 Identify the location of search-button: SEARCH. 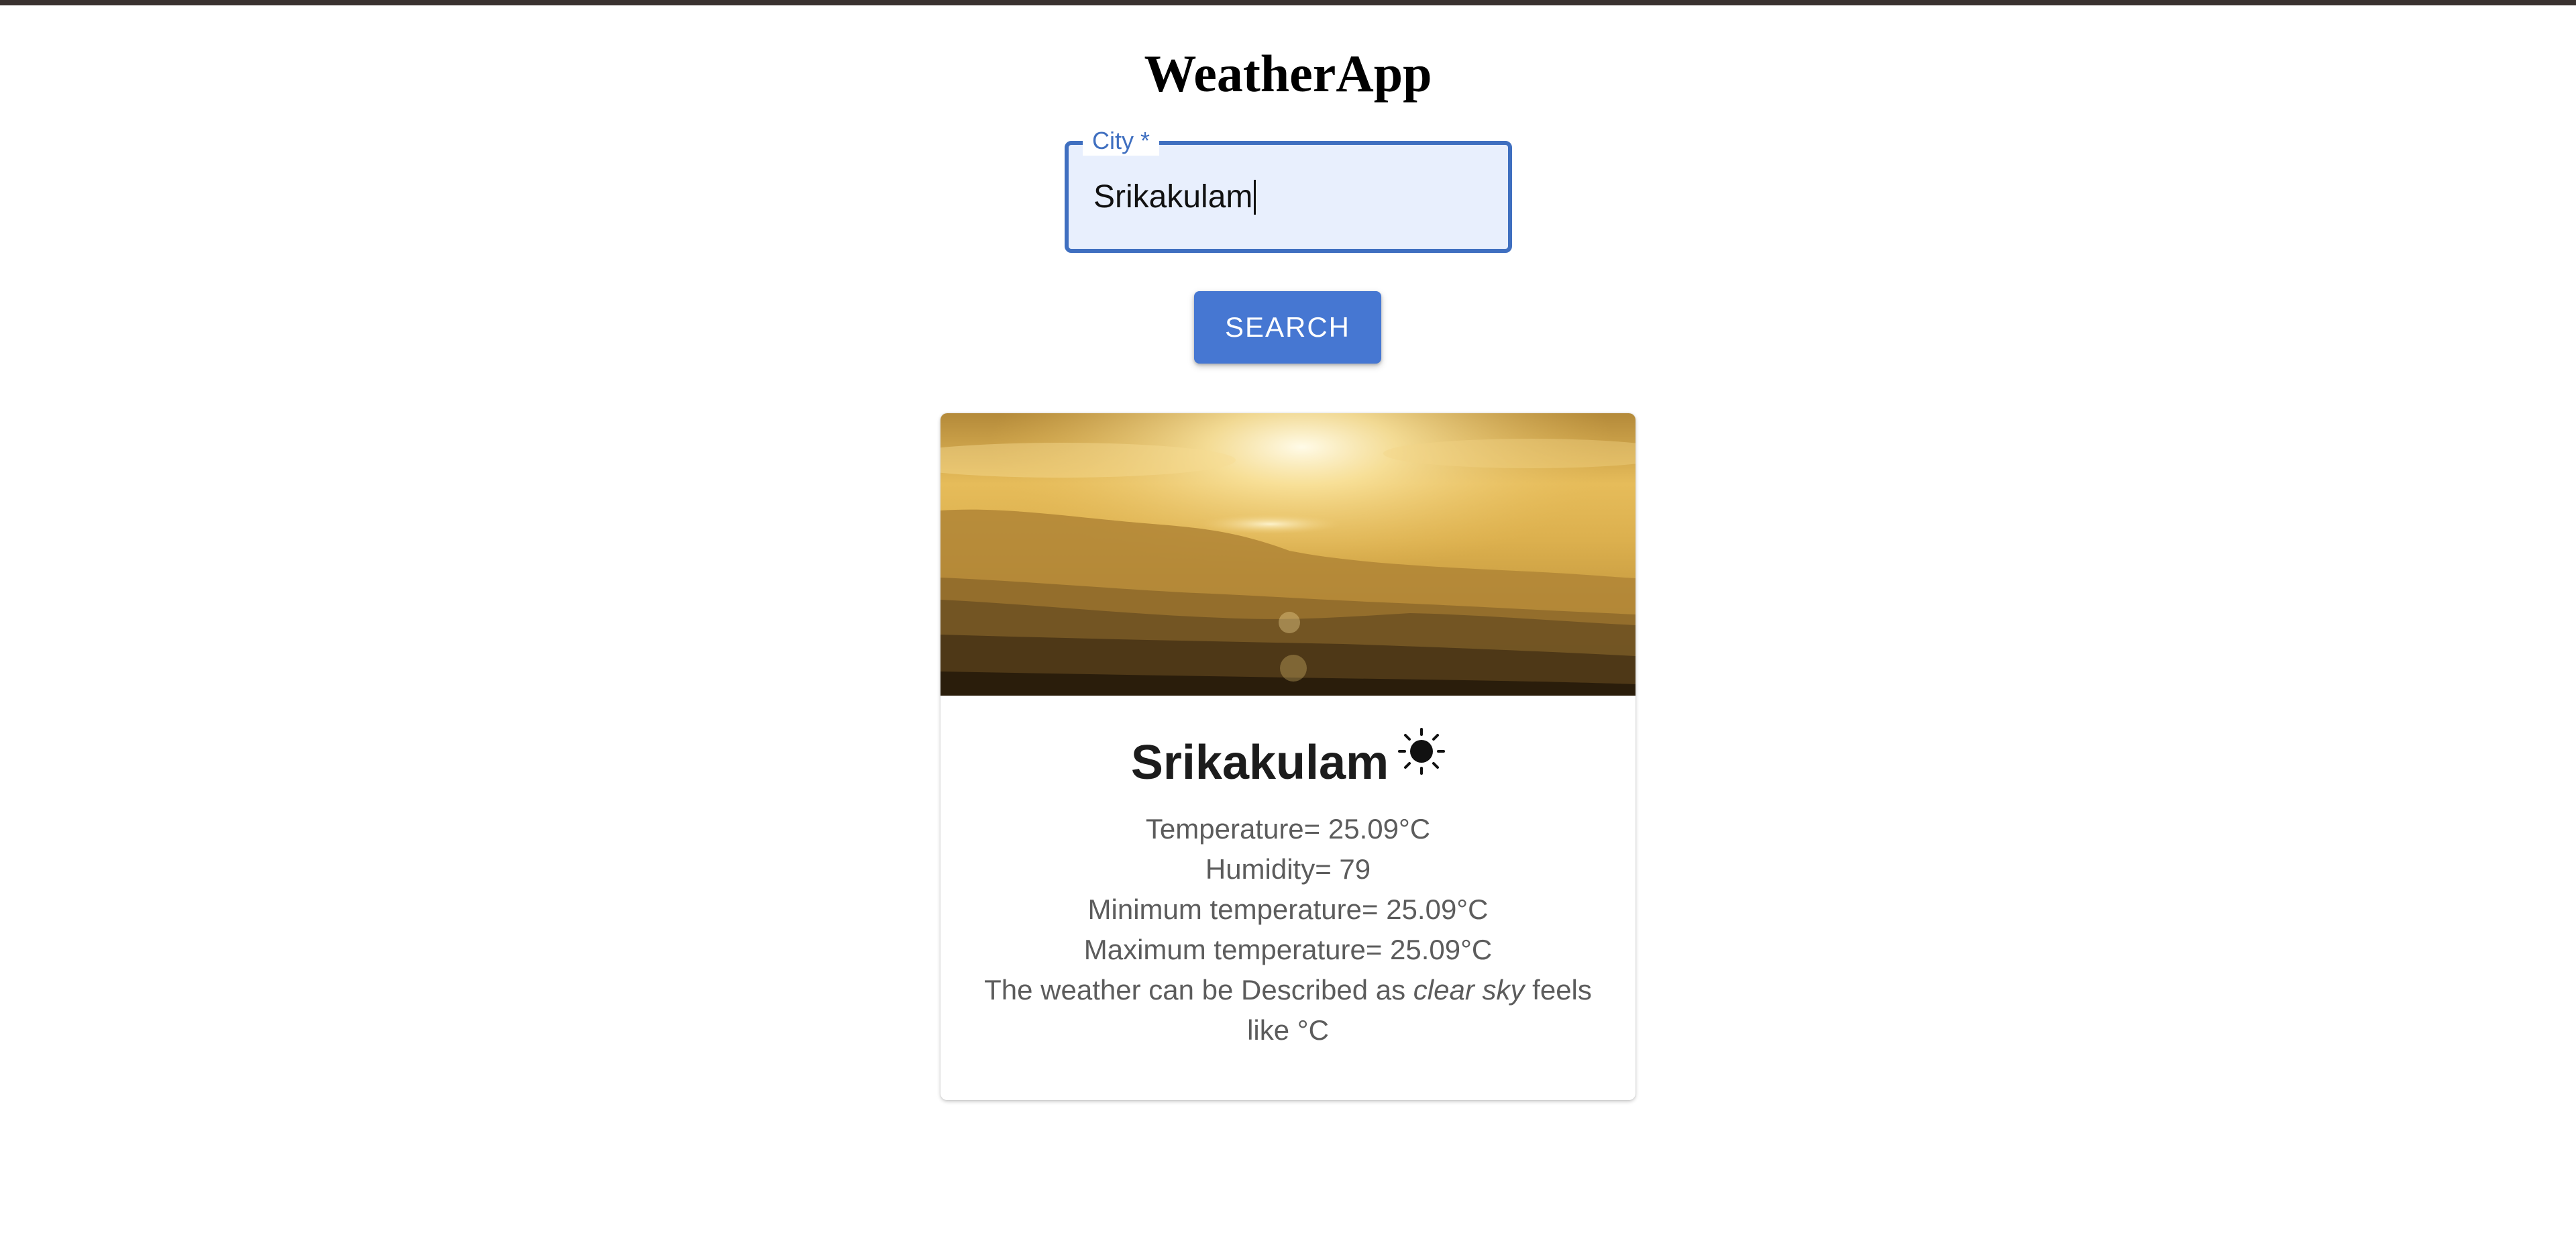
(1287, 327).